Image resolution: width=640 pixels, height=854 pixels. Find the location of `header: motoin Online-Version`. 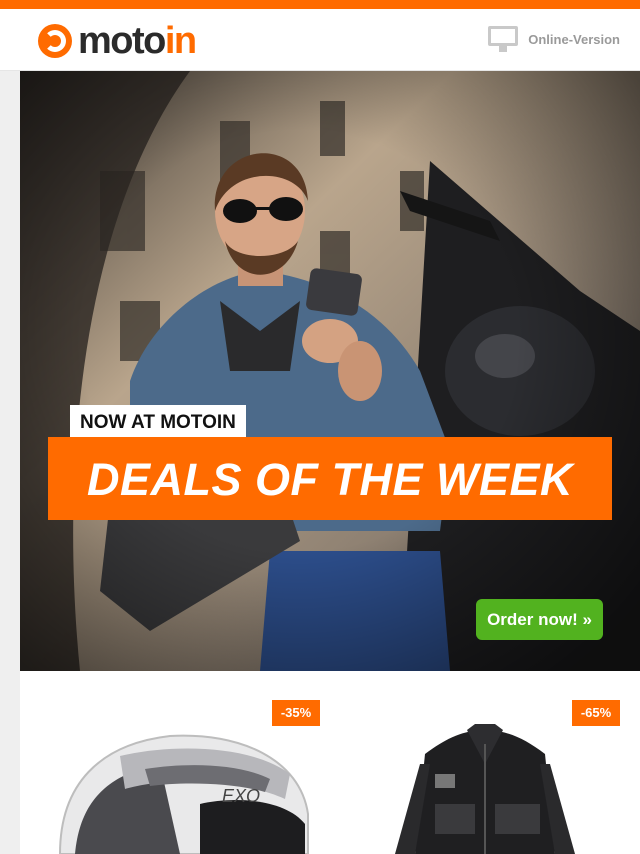

header: motoin Online-Version is located at coordinates (320, 40).